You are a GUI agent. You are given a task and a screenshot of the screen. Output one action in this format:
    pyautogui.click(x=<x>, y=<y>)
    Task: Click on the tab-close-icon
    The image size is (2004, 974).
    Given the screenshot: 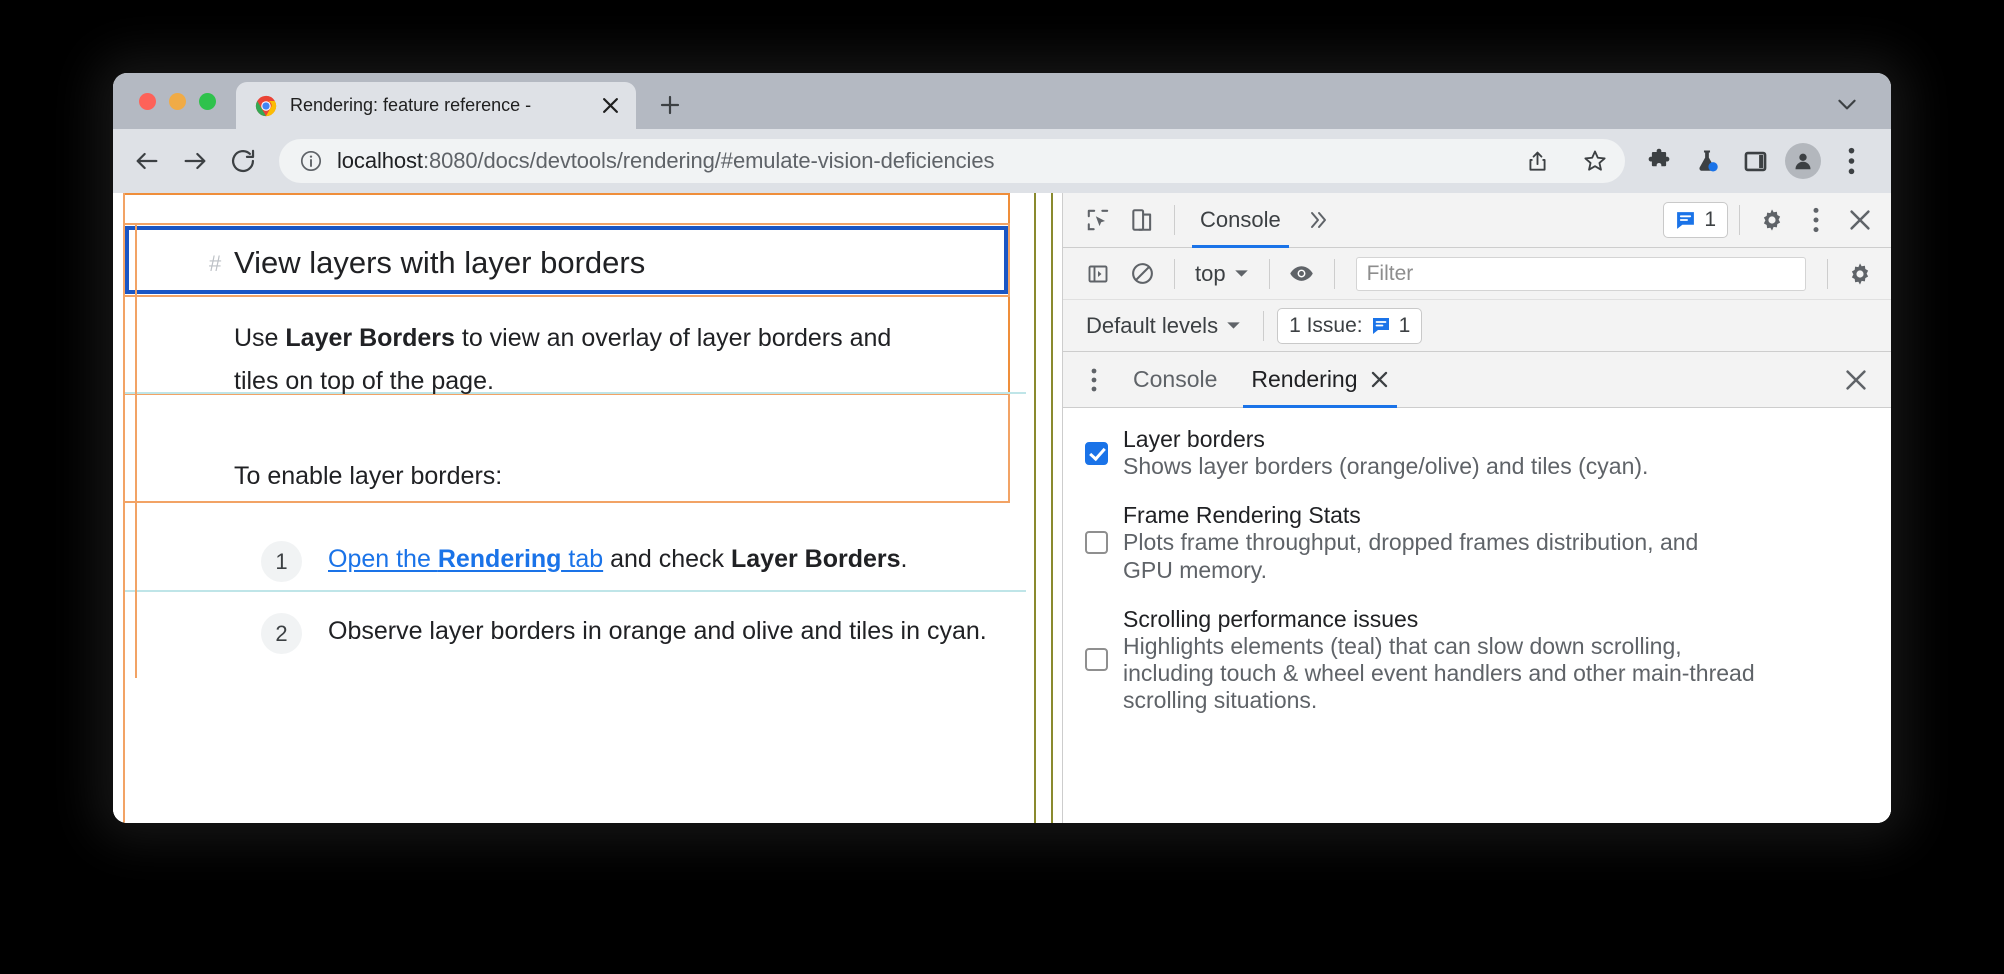 What is the action you would take?
    pyautogui.click(x=610, y=106)
    